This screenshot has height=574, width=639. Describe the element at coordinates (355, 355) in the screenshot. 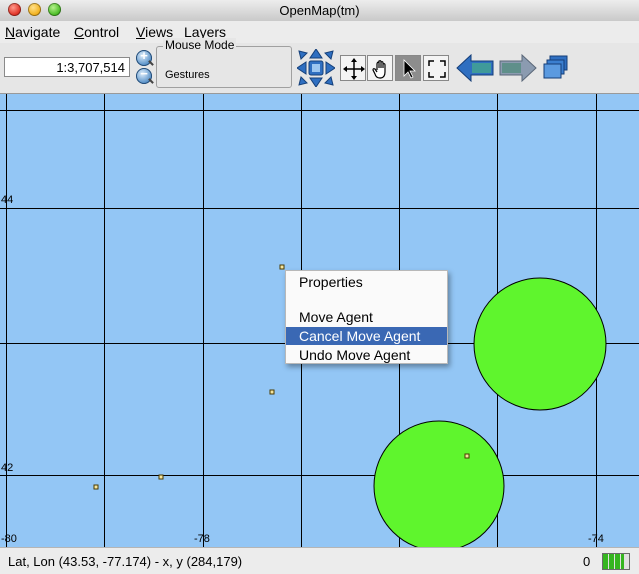

I see `context-menu-label: Undo Move Agent` at that location.